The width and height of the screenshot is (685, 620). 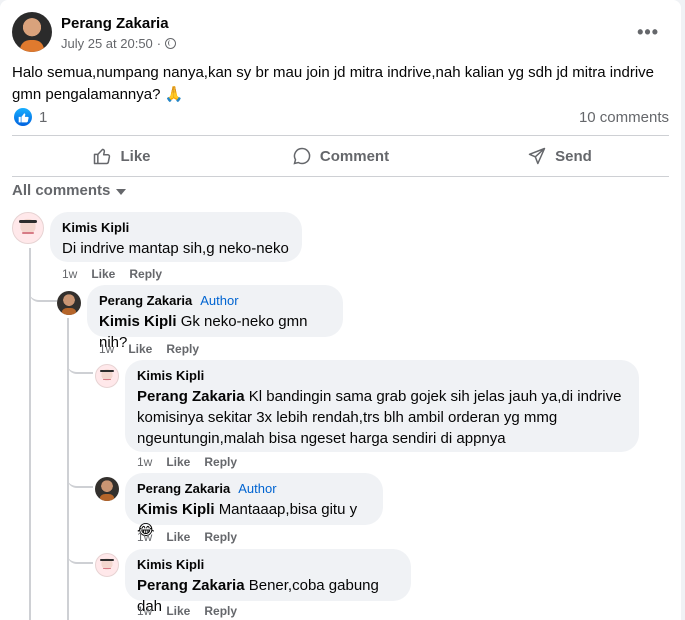 I want to click on author-avatar, so click(x=32, y=32).